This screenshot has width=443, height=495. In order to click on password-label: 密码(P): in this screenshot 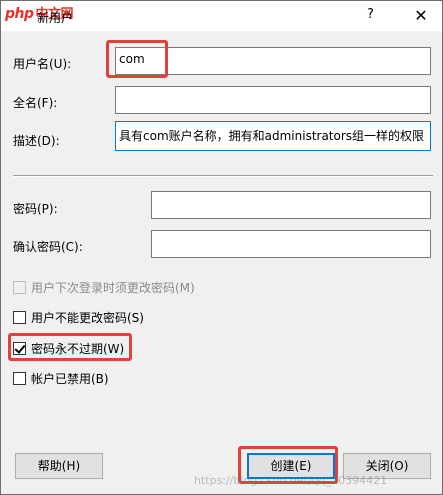, I will do `click(35, 209)`.